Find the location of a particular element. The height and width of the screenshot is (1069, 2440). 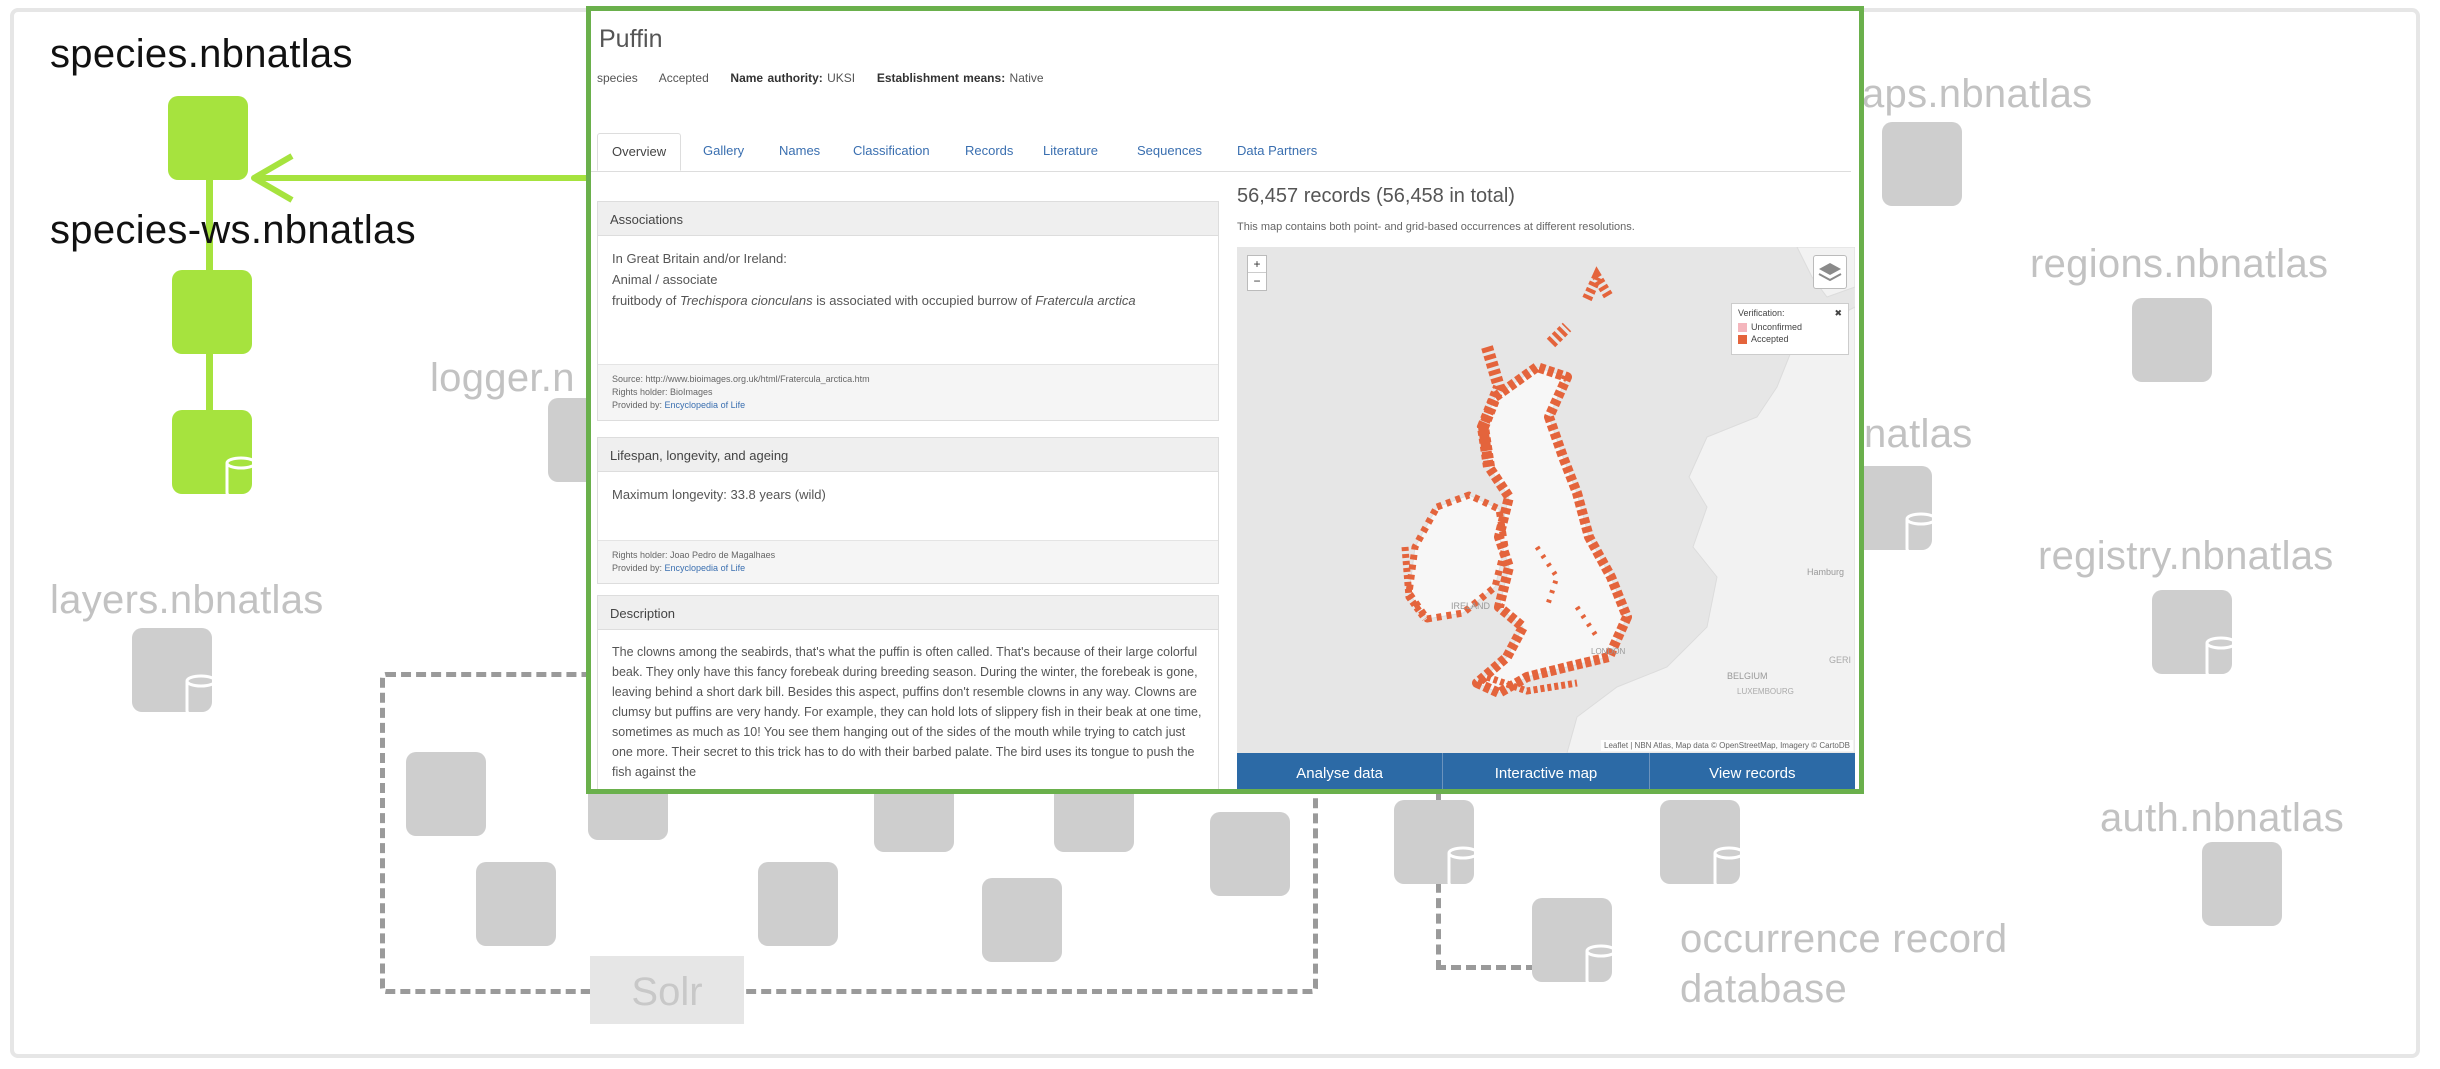

maps-label: aps.nbnatlas is located at coordinates (1977, 94).